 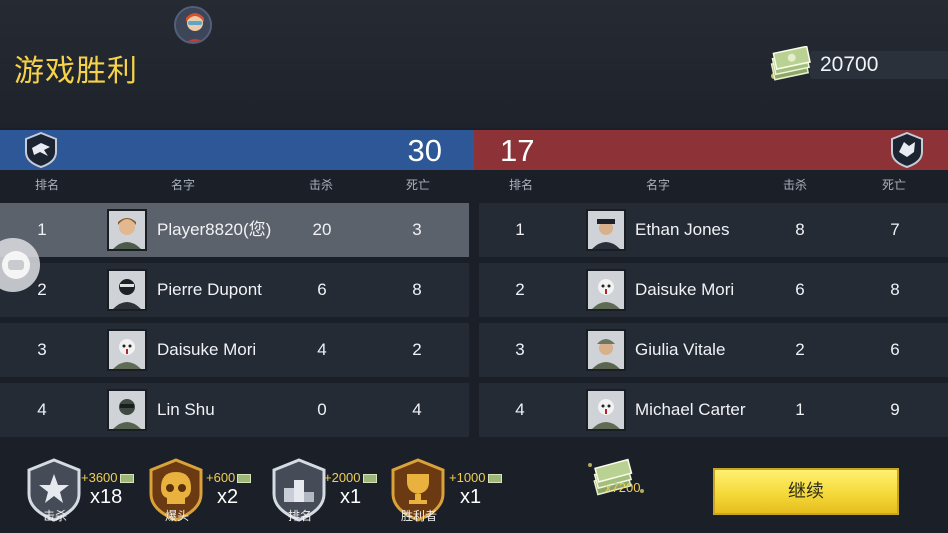 I want to click on table-row: 4 Lin Shu 0 4, so click(x=234, y=410).